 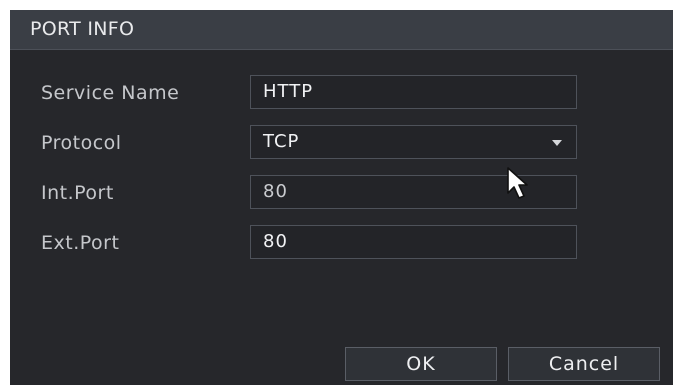 I want to click on service-name-value: HTTP, so click(x=288, y=91).